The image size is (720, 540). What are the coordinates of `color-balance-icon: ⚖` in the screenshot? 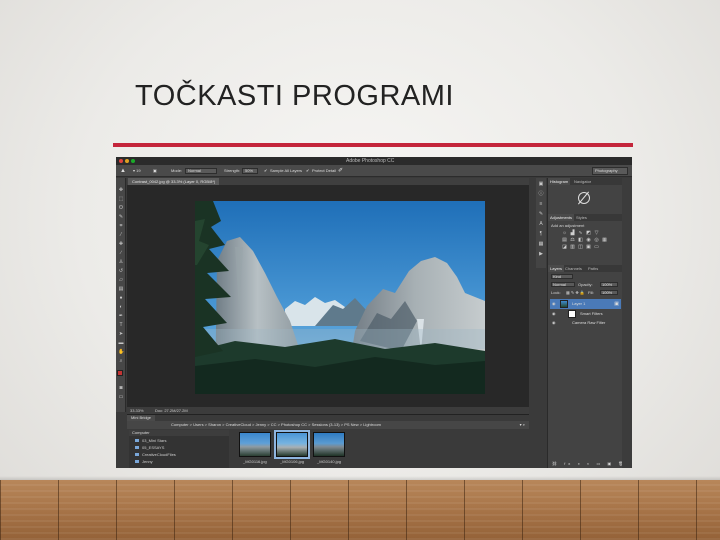 It's located at (572, 240).